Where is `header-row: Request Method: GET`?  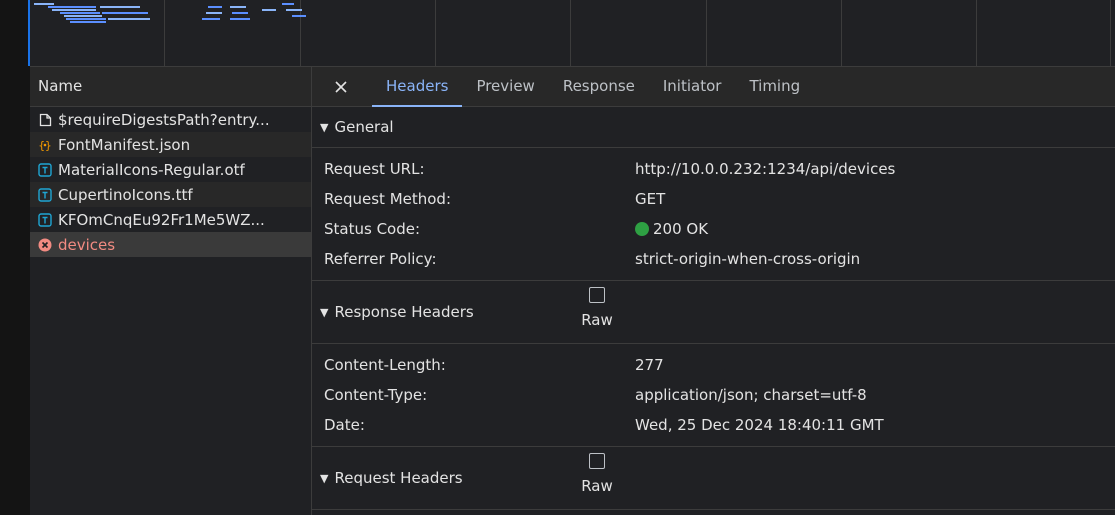 header-row: Request Method: GET is located at coordinates (713, 199).